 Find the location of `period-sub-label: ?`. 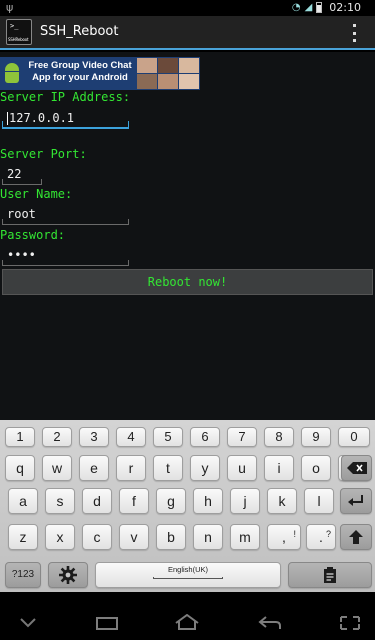

period-sub-label: ? is located at coordinates (328, 534).